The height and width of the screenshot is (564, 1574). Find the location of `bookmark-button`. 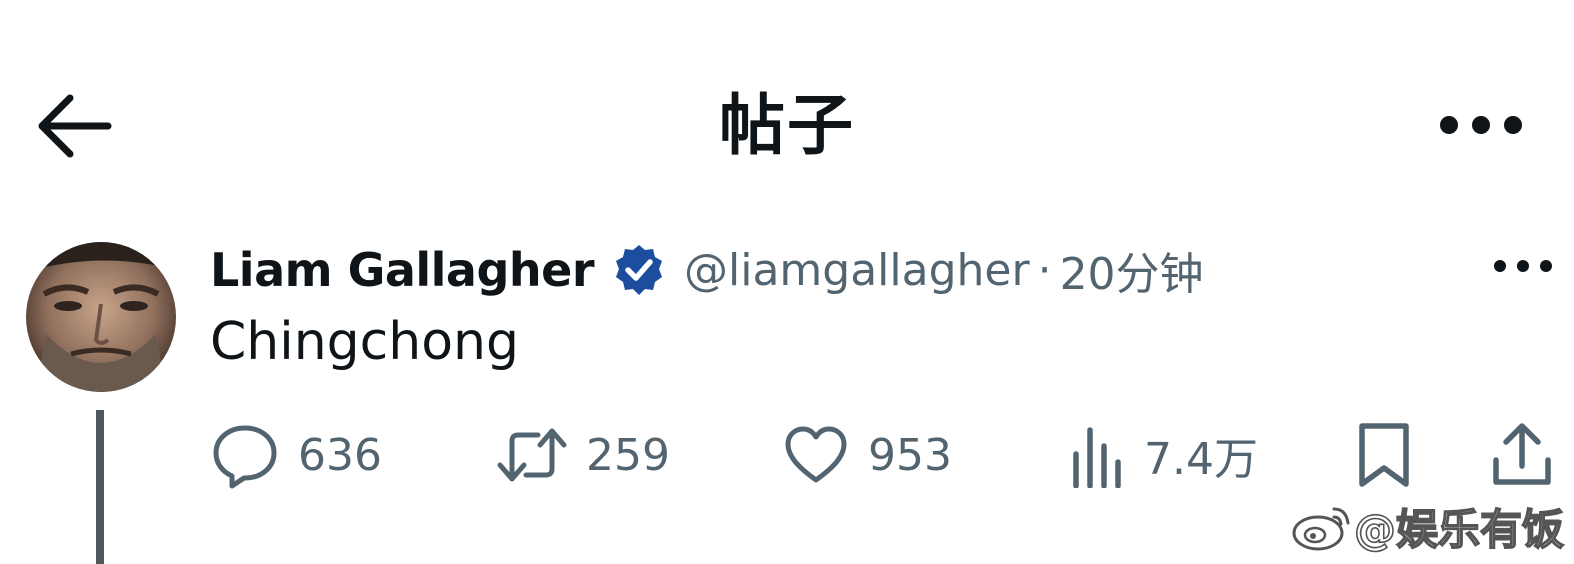

bookmark-button is located at coordinates (1384, 455).